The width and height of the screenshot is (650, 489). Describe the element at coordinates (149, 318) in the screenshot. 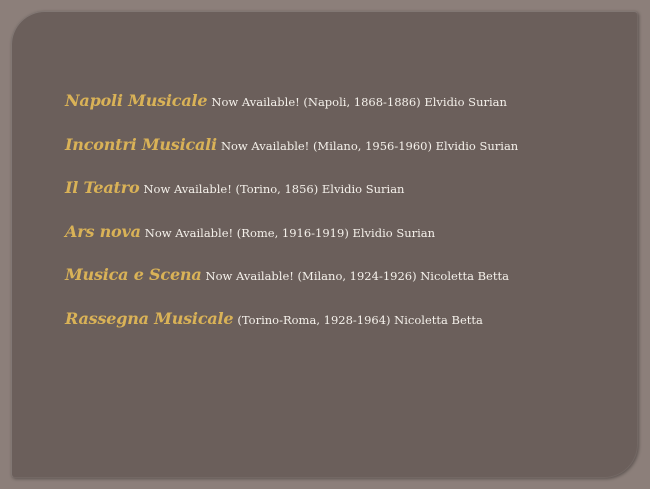

I see `journal-title: Rassegna Musicale` at that location.